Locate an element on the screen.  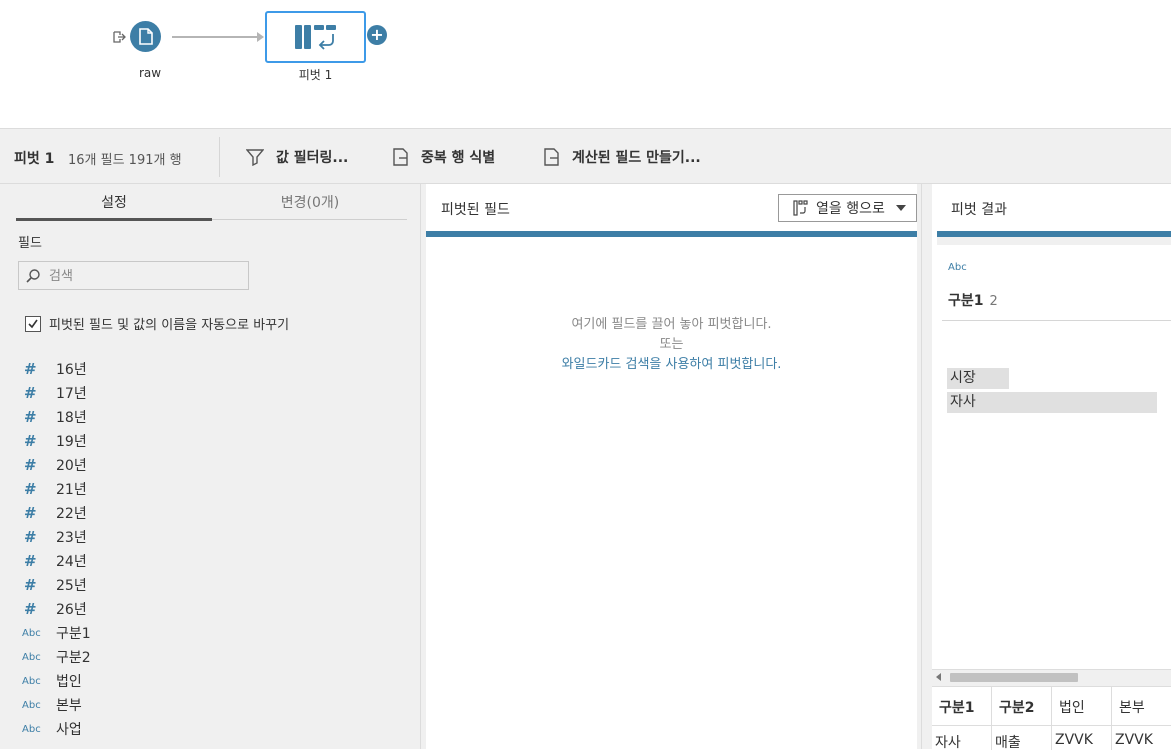
list-item: #20년 is located at coordinates (208, 465).